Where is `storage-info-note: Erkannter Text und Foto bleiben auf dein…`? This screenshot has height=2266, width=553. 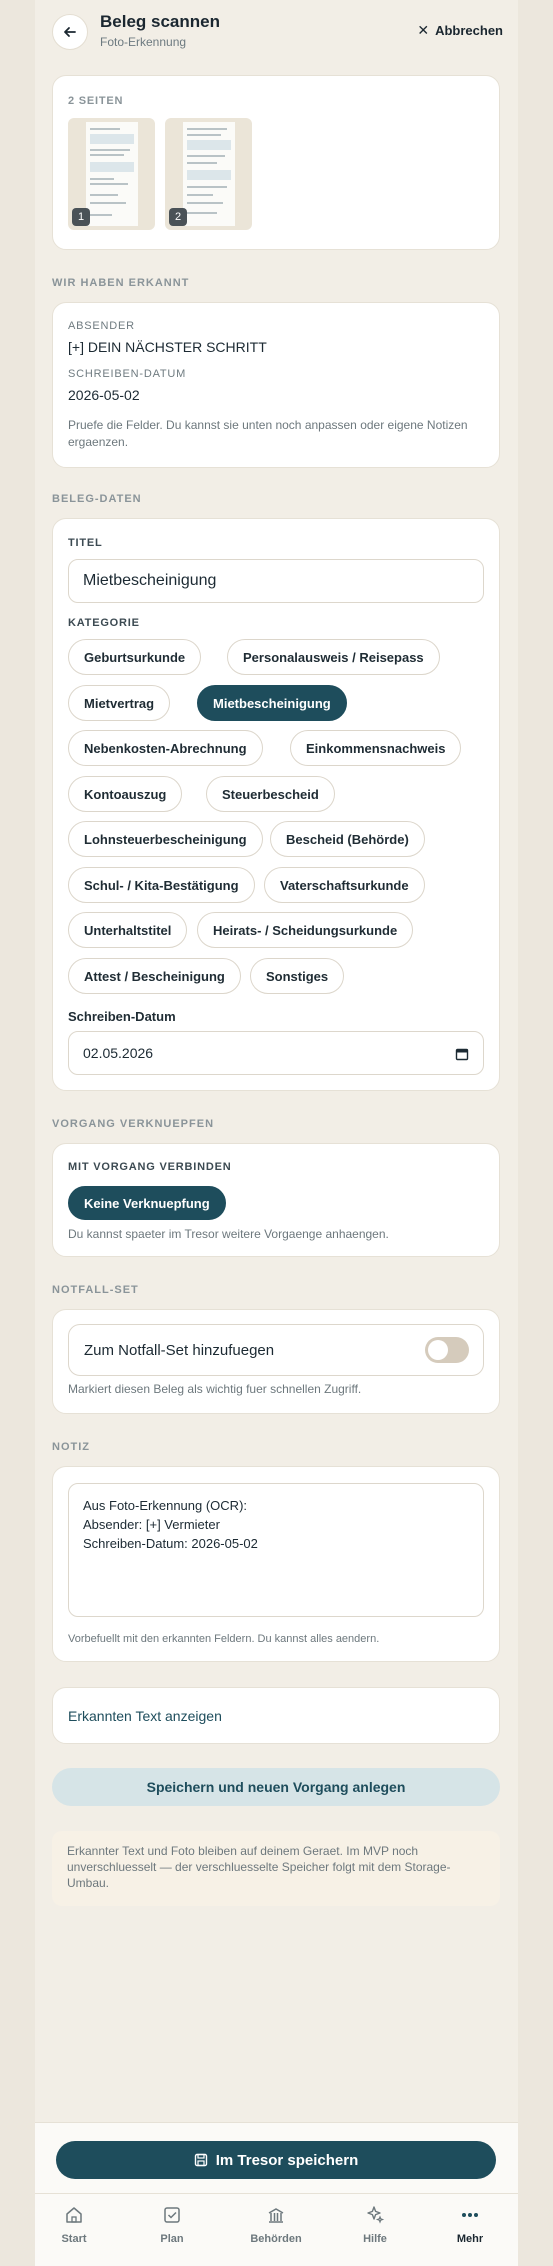
storage-info-note: Erkannter Text und Foto bleiben auf dein… is located at coordinates (276, 1868).